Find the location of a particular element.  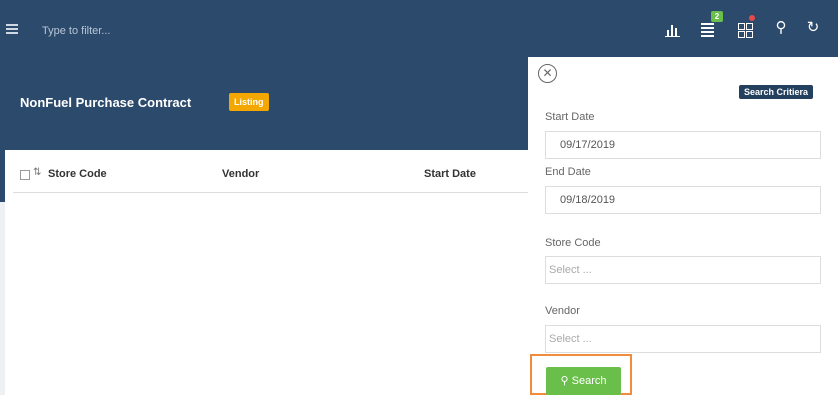

column-header-store-code: Store Code is located at coordinates (77, 174).